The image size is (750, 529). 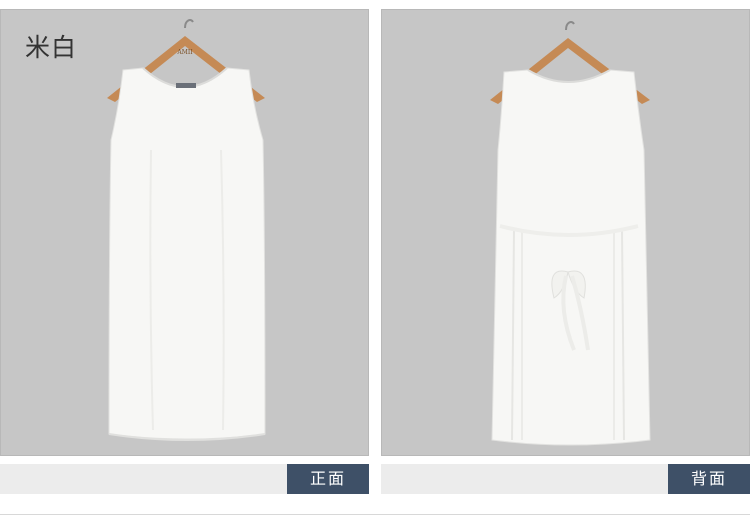 What do you see at coordinates (51, 47) in the screenshot?
I see `color-name: 米白` at bounding box center [51, 47].